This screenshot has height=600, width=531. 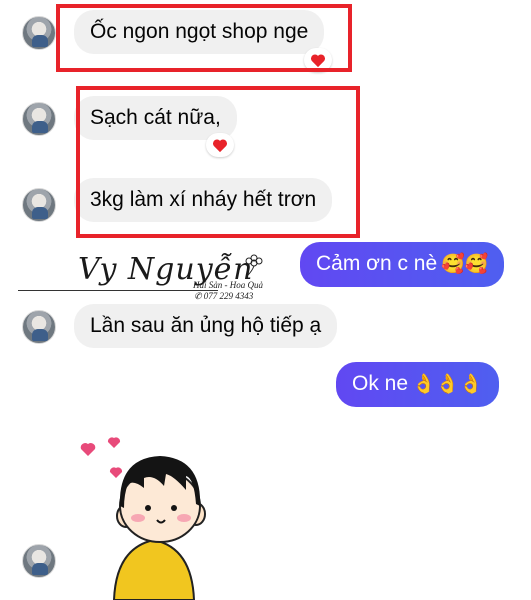 I want to click on ok-hand-emoji: 👌👌👌, so click(x=448, y=384).